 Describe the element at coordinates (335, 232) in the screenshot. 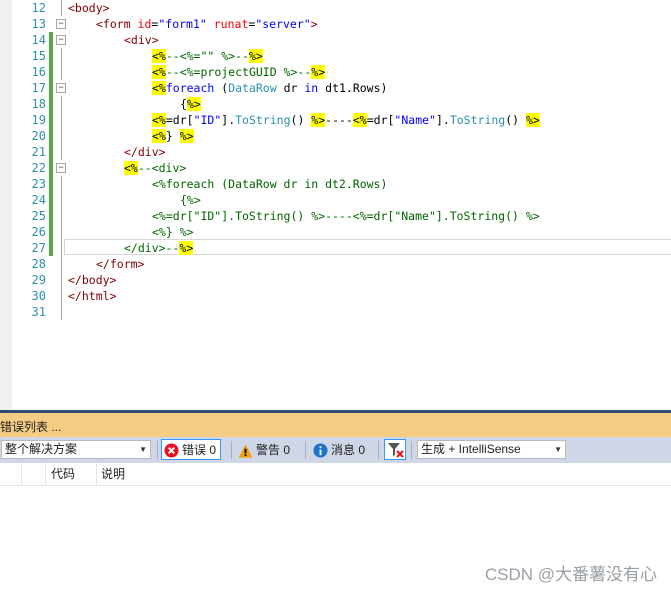

I see `code-line: 26 <%} %>` at that location.